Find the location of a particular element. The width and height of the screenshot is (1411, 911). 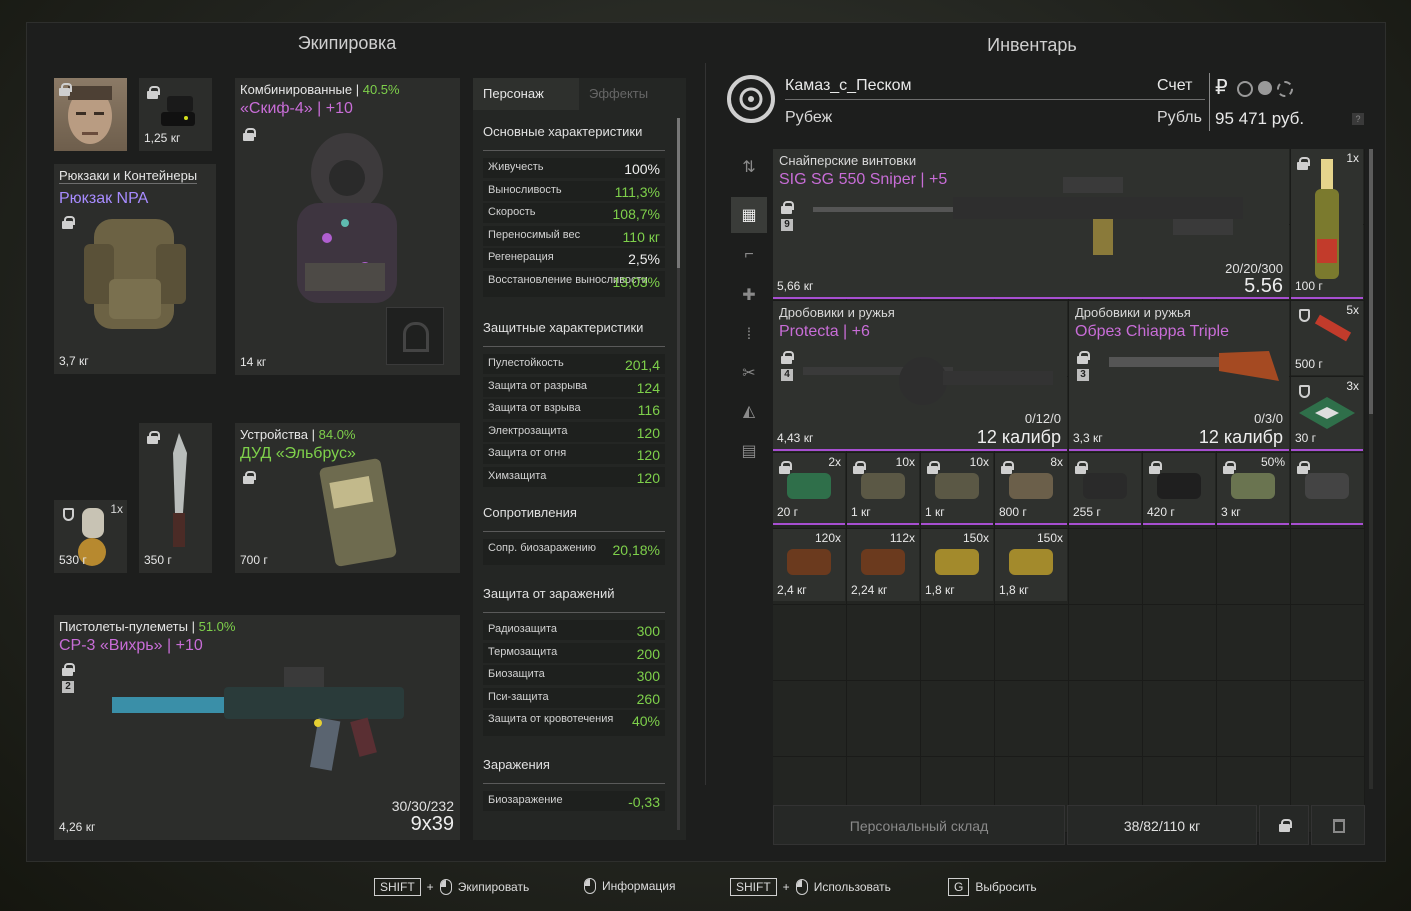

stat-row: Пулестойкость 201,4 is located at coordinates (574, 364).